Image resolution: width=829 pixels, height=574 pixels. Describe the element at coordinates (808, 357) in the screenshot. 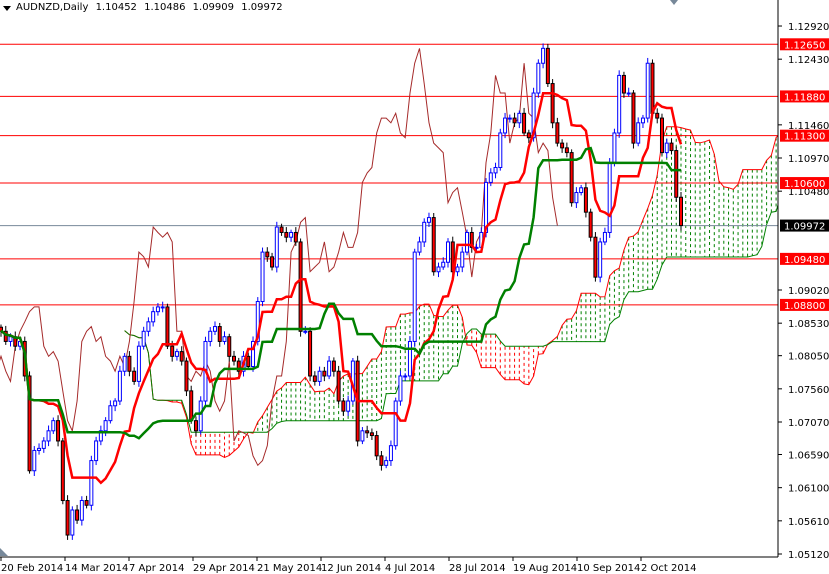

I see `price-axis-label: 1.08050` at that location.